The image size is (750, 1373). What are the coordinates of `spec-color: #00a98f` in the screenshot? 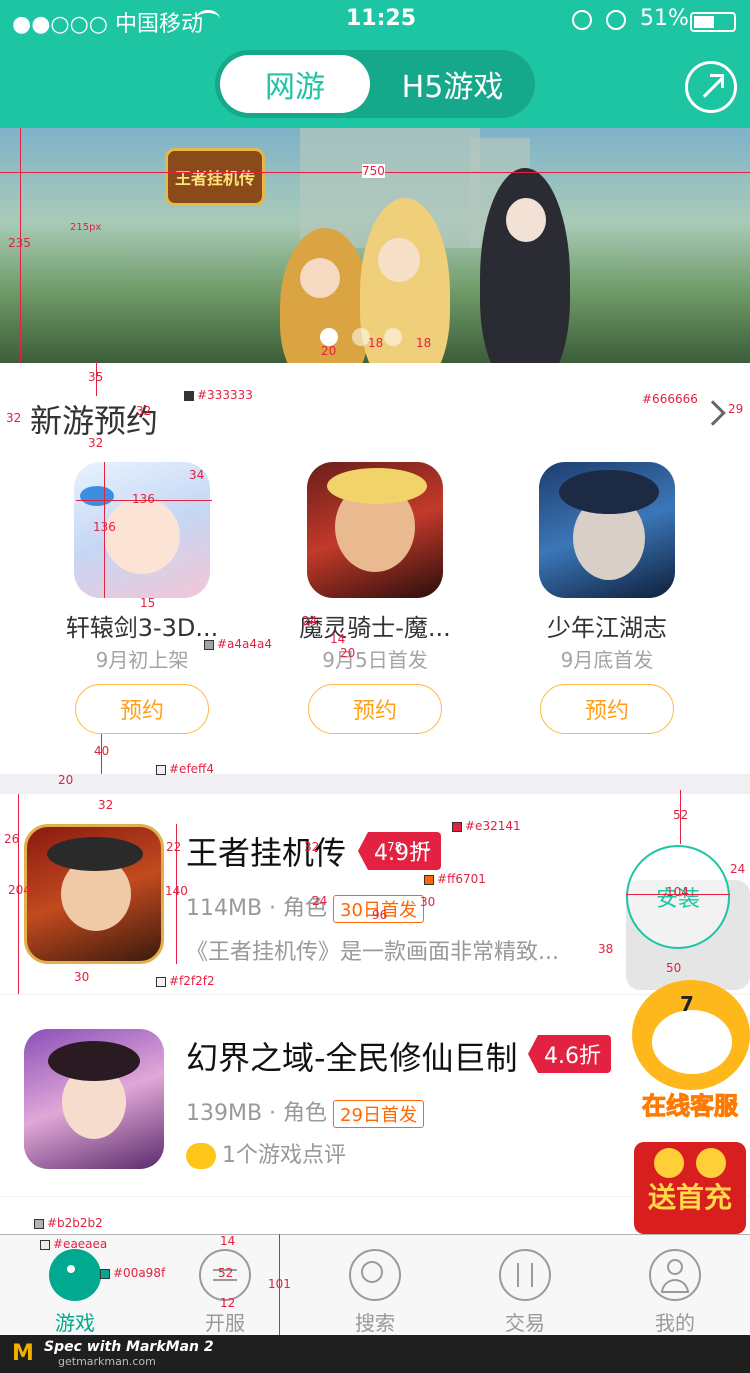 It's located at (132, 1273).